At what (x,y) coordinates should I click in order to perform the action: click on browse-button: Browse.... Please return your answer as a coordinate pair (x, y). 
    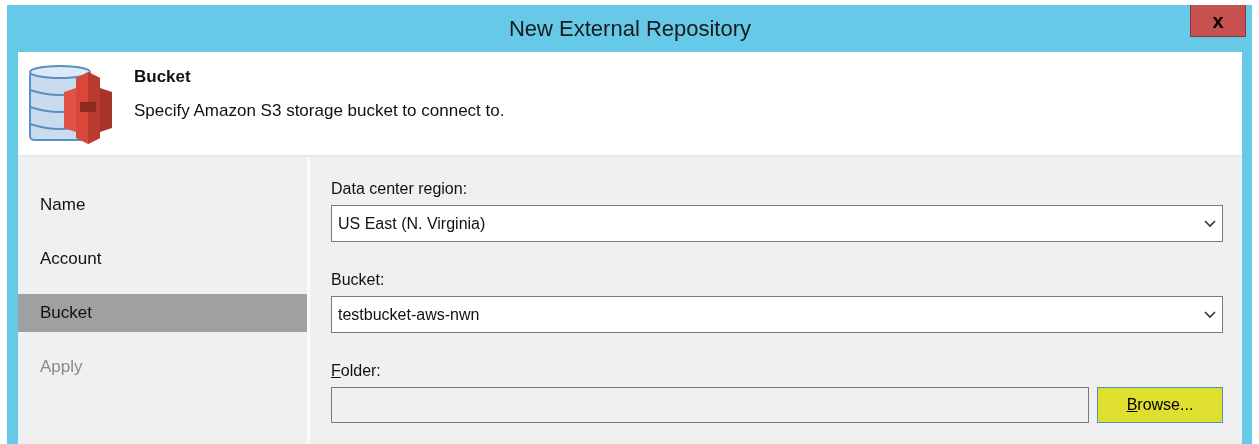
    Looking at the image, I should click on (1160, 405).